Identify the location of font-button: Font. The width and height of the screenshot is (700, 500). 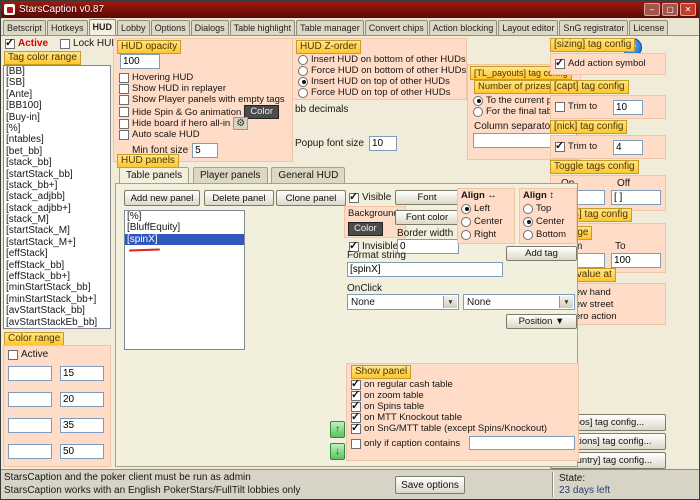
(427, 197).